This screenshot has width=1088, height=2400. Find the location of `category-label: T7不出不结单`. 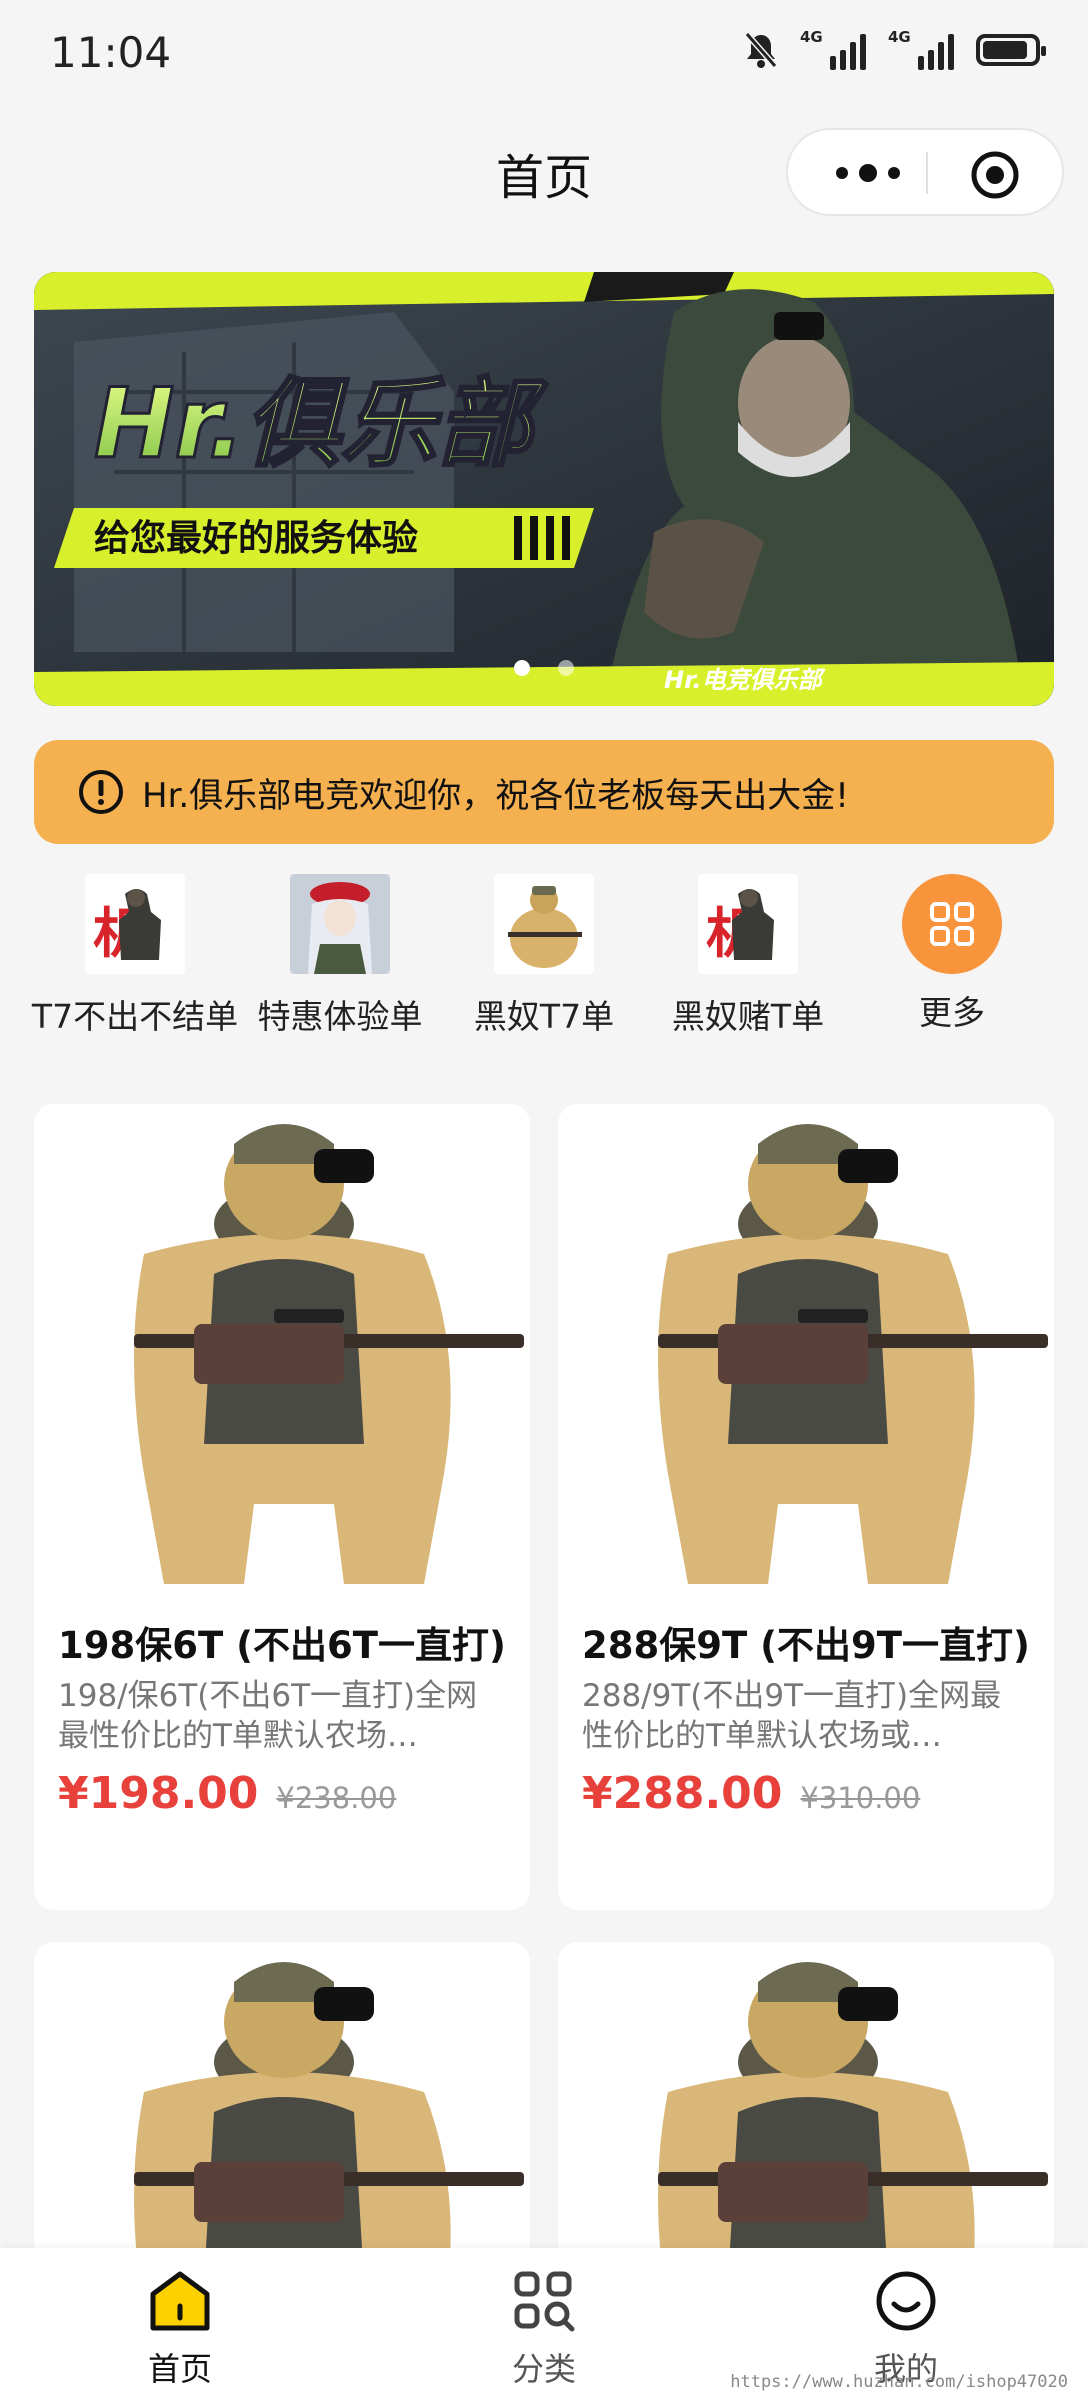

category-label: T7不出不结单 is located at coordinates (135, 1016).